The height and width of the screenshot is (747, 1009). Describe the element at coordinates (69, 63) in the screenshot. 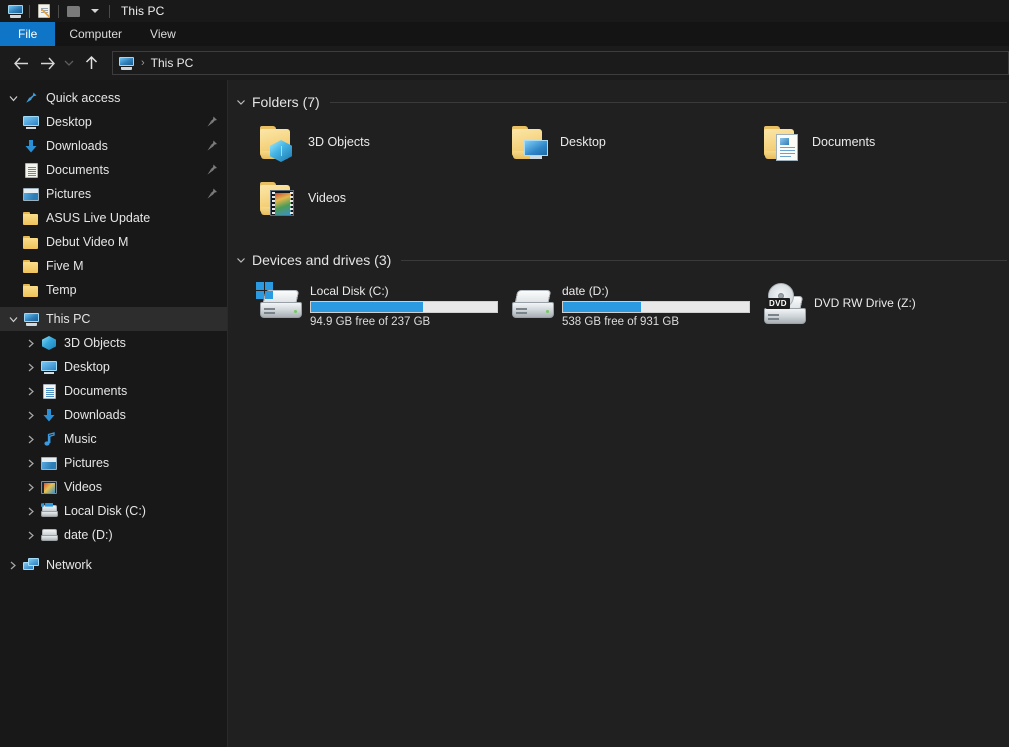

I see `recent-locations-icon` at that location.